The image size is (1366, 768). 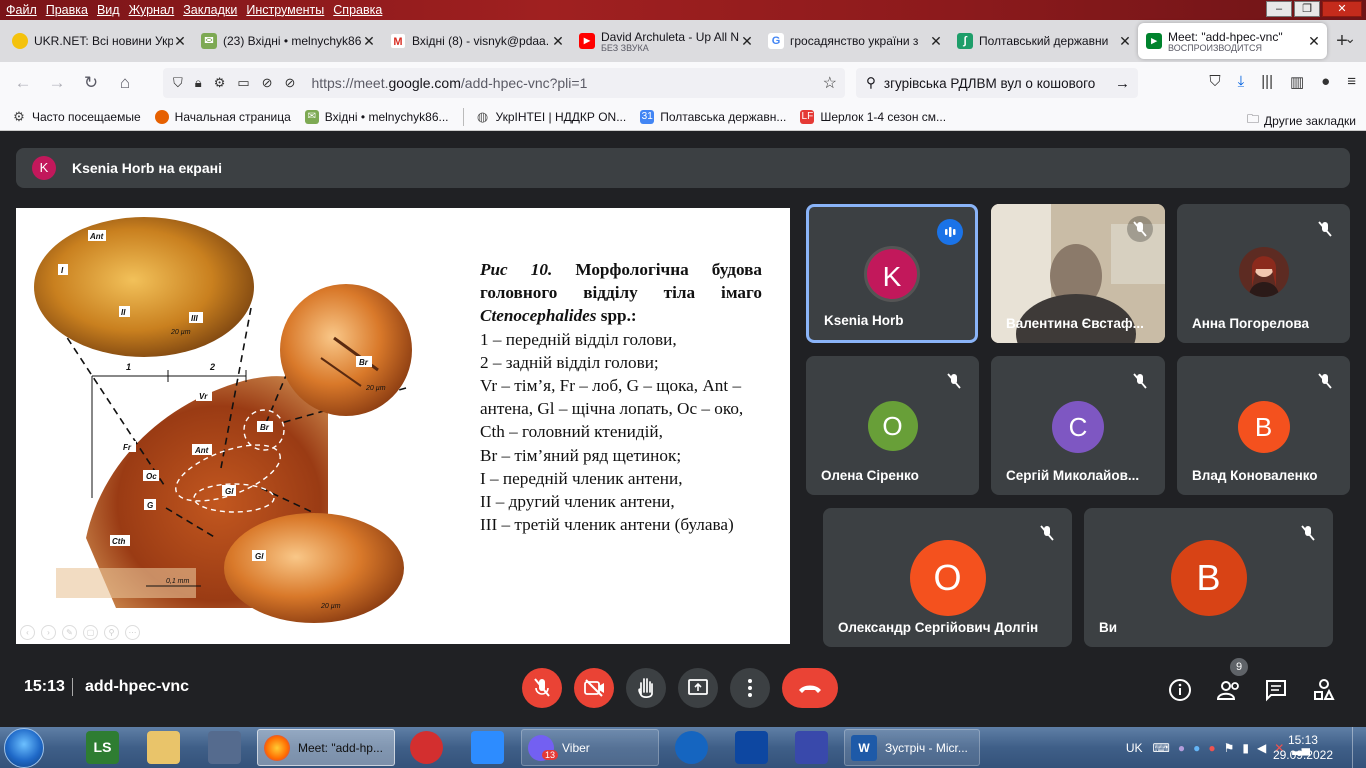 What do you see at coordinates (24, 748) in the screenshot?
I see `start-button` at bounding box center [24, 748].